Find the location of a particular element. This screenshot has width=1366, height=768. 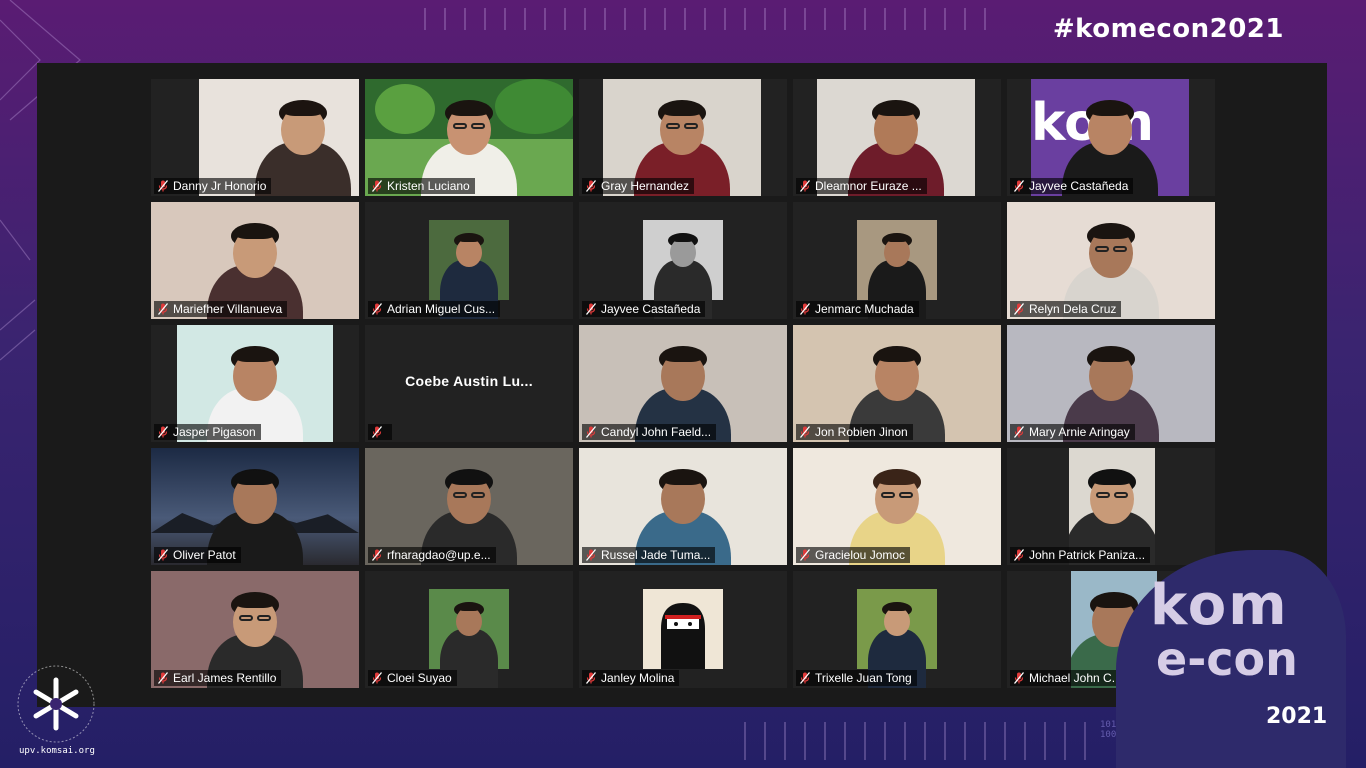

participant-nameplate: Oliver Patot is located at coordinates (197, 555).